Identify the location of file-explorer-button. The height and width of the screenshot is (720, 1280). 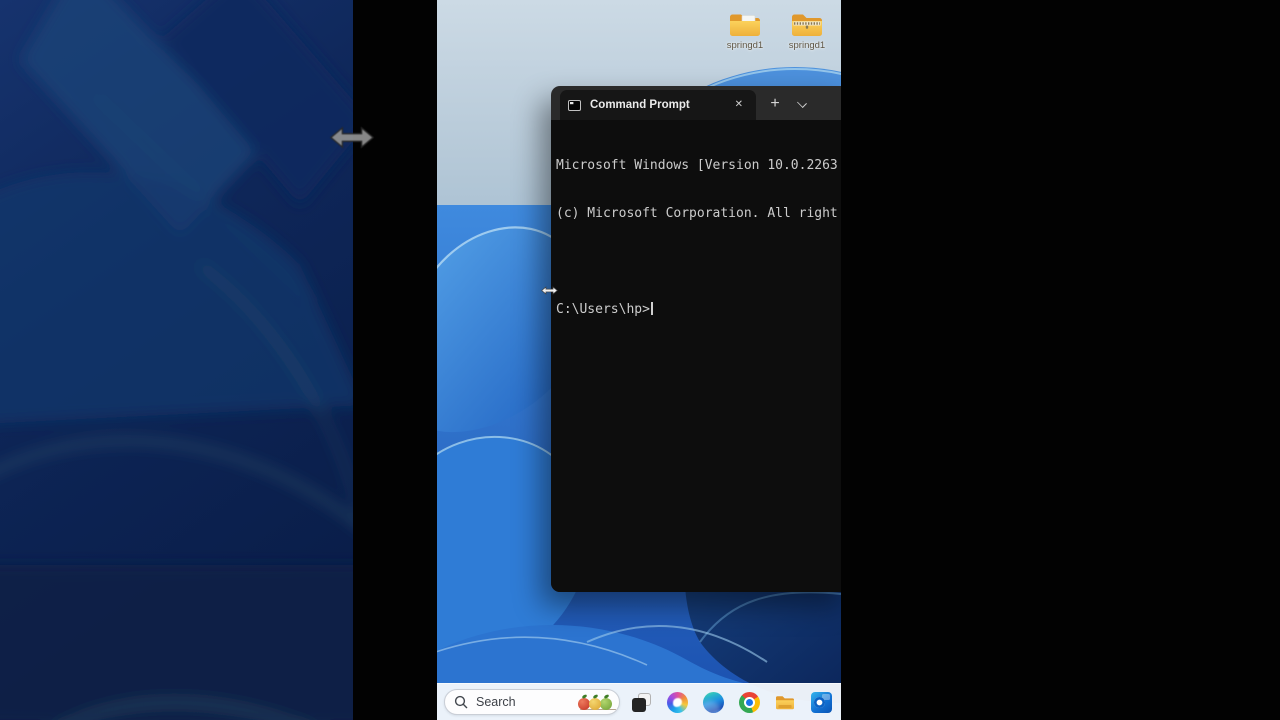
(785, 702).